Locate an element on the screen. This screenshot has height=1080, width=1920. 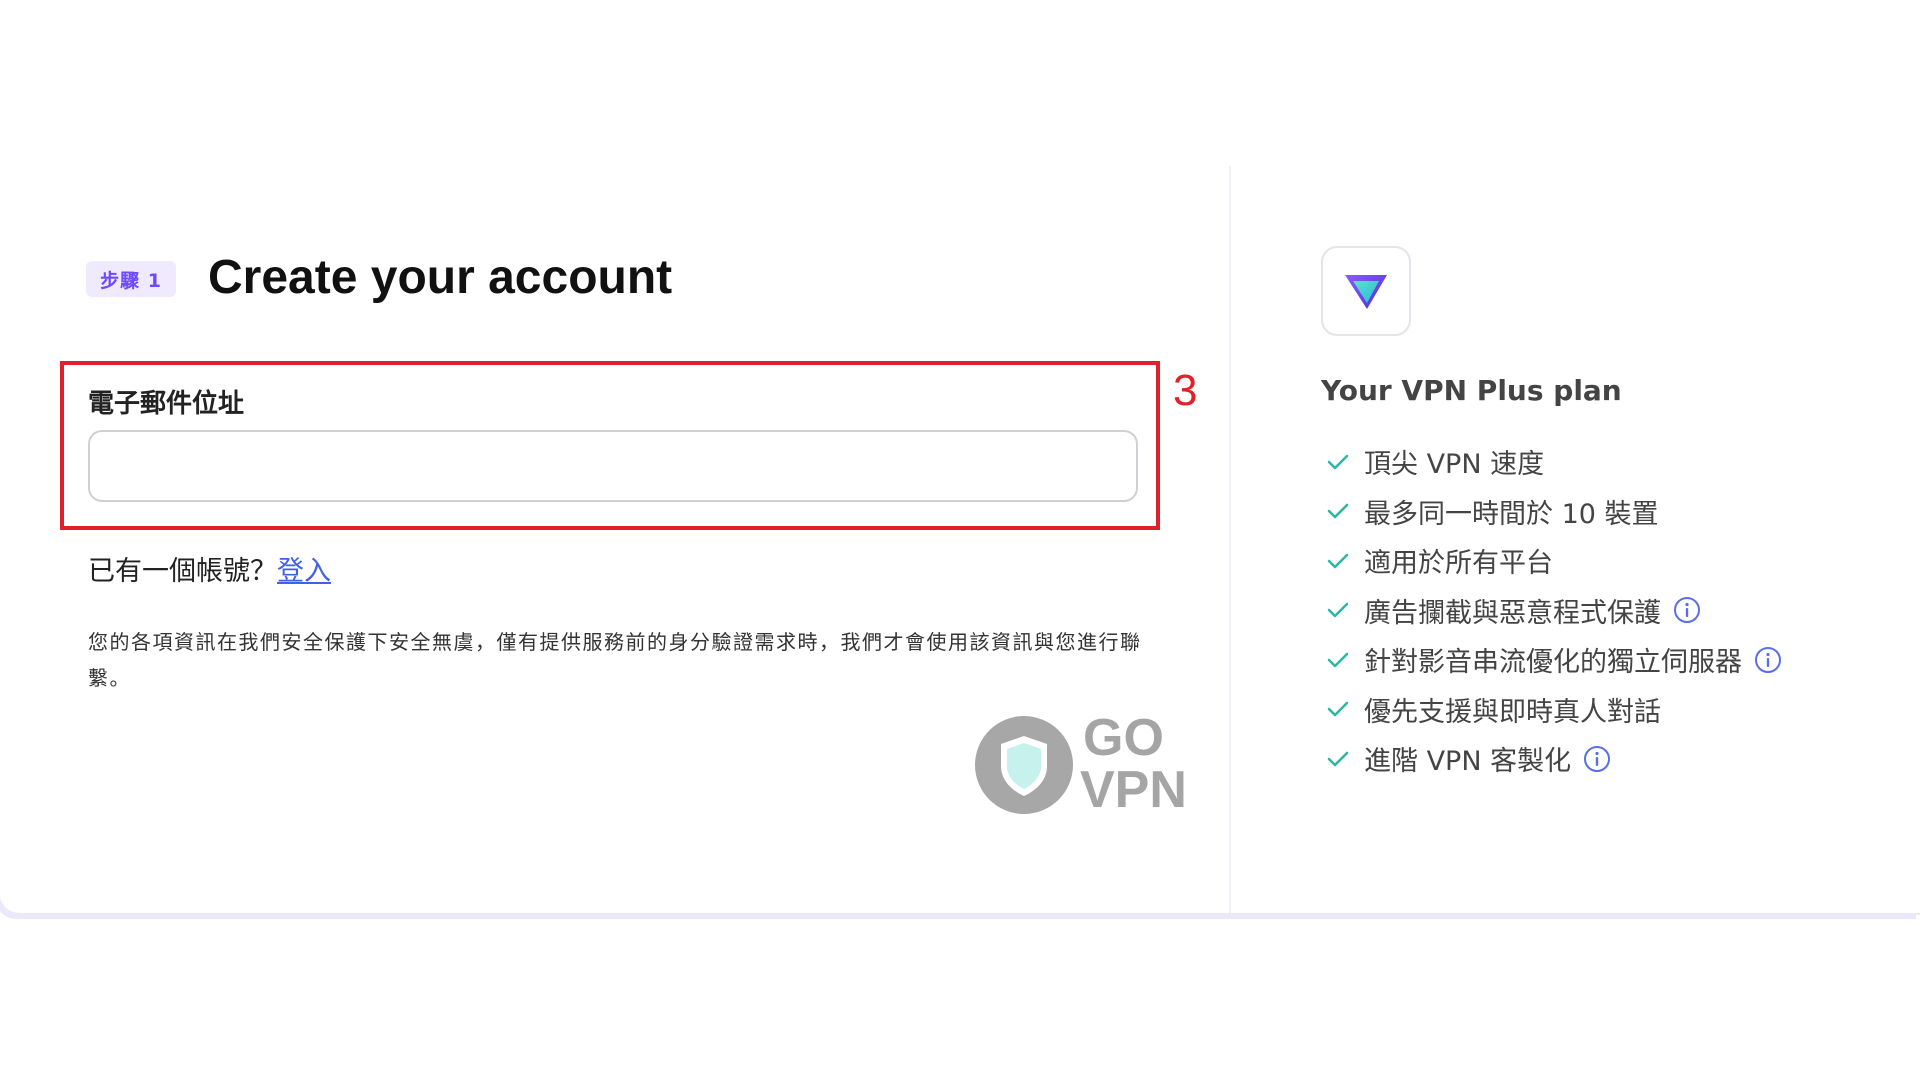
watermark-text-vpn: VPN is located at coordinates (1133, 790).